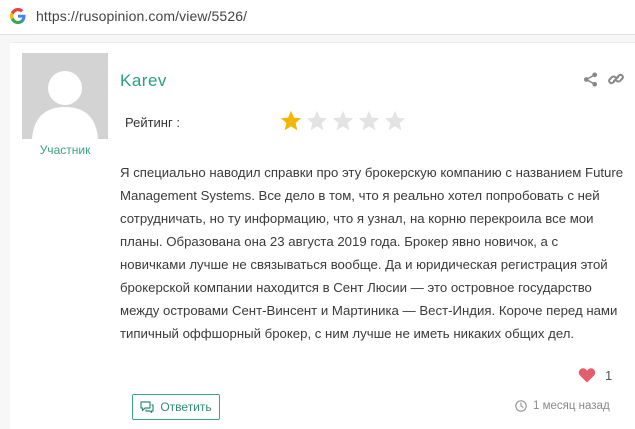 Image resolution: width=635 pixels, height=429 pixels. I want to click on time-ago: 1 месяц назад, so click(571, 406).